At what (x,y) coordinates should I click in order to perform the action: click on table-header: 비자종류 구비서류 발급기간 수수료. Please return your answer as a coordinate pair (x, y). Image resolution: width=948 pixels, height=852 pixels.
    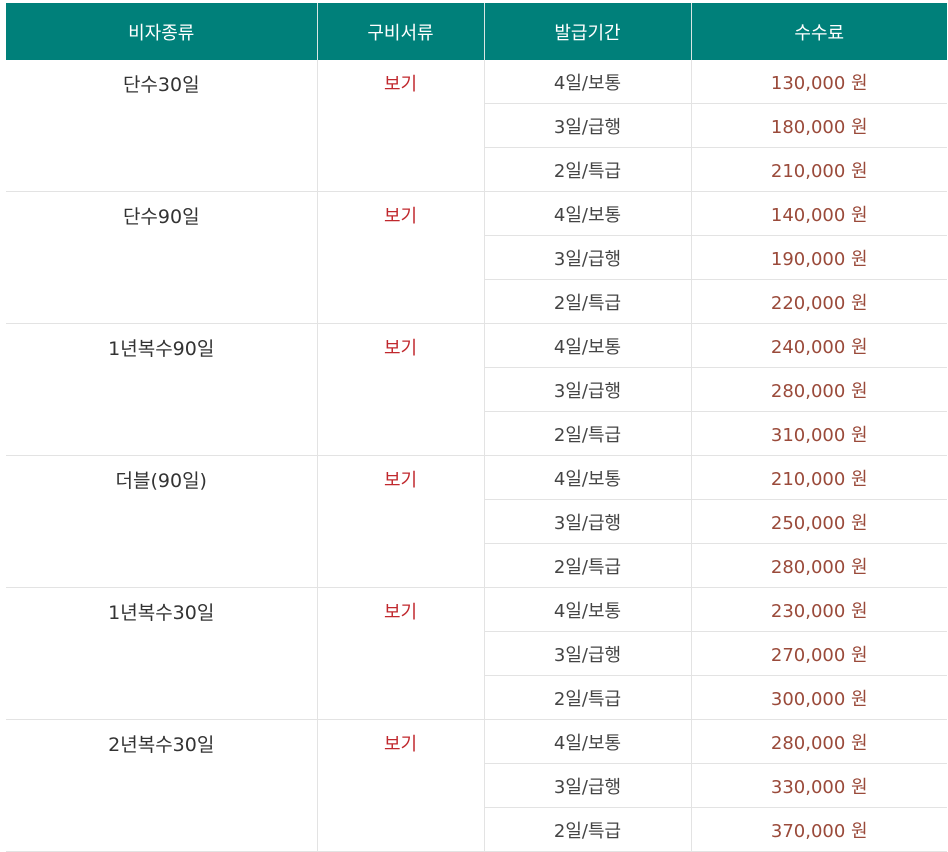
    Looking at the image, I should click on (476, 31).